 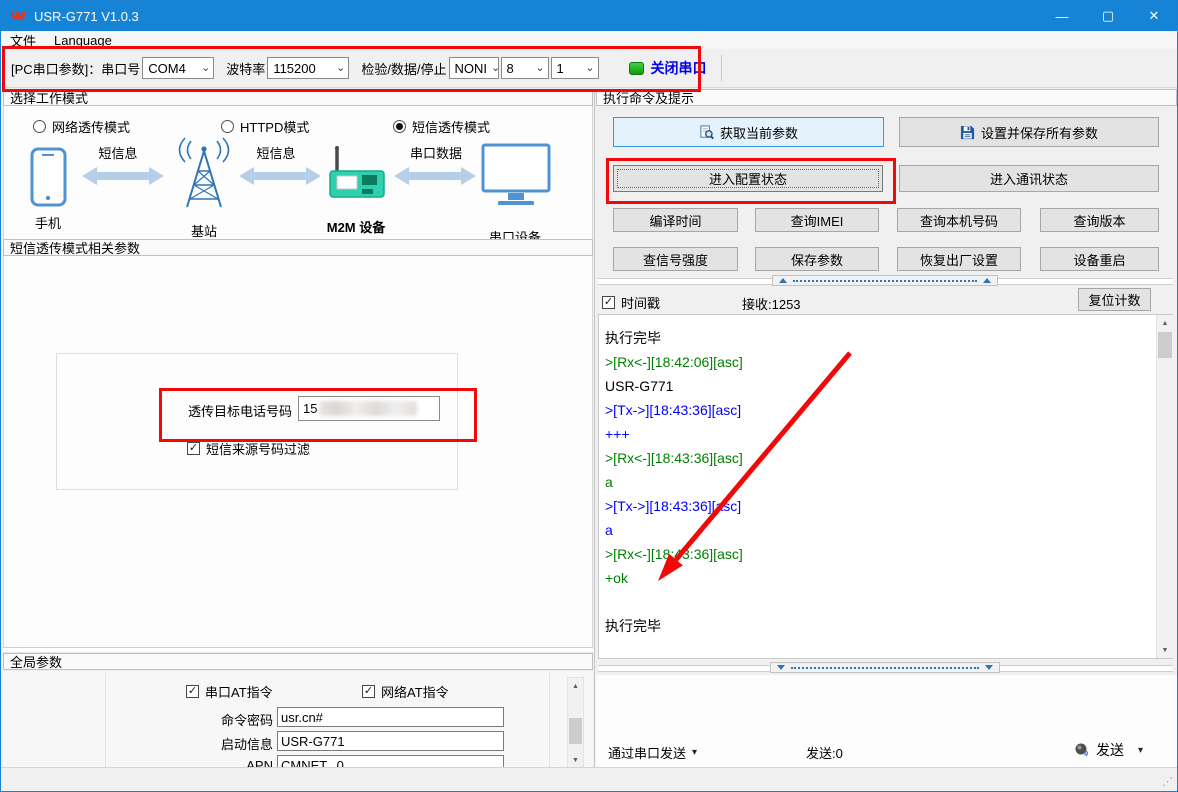 I want to click on log-line-blank, so click(x=878, y=602).